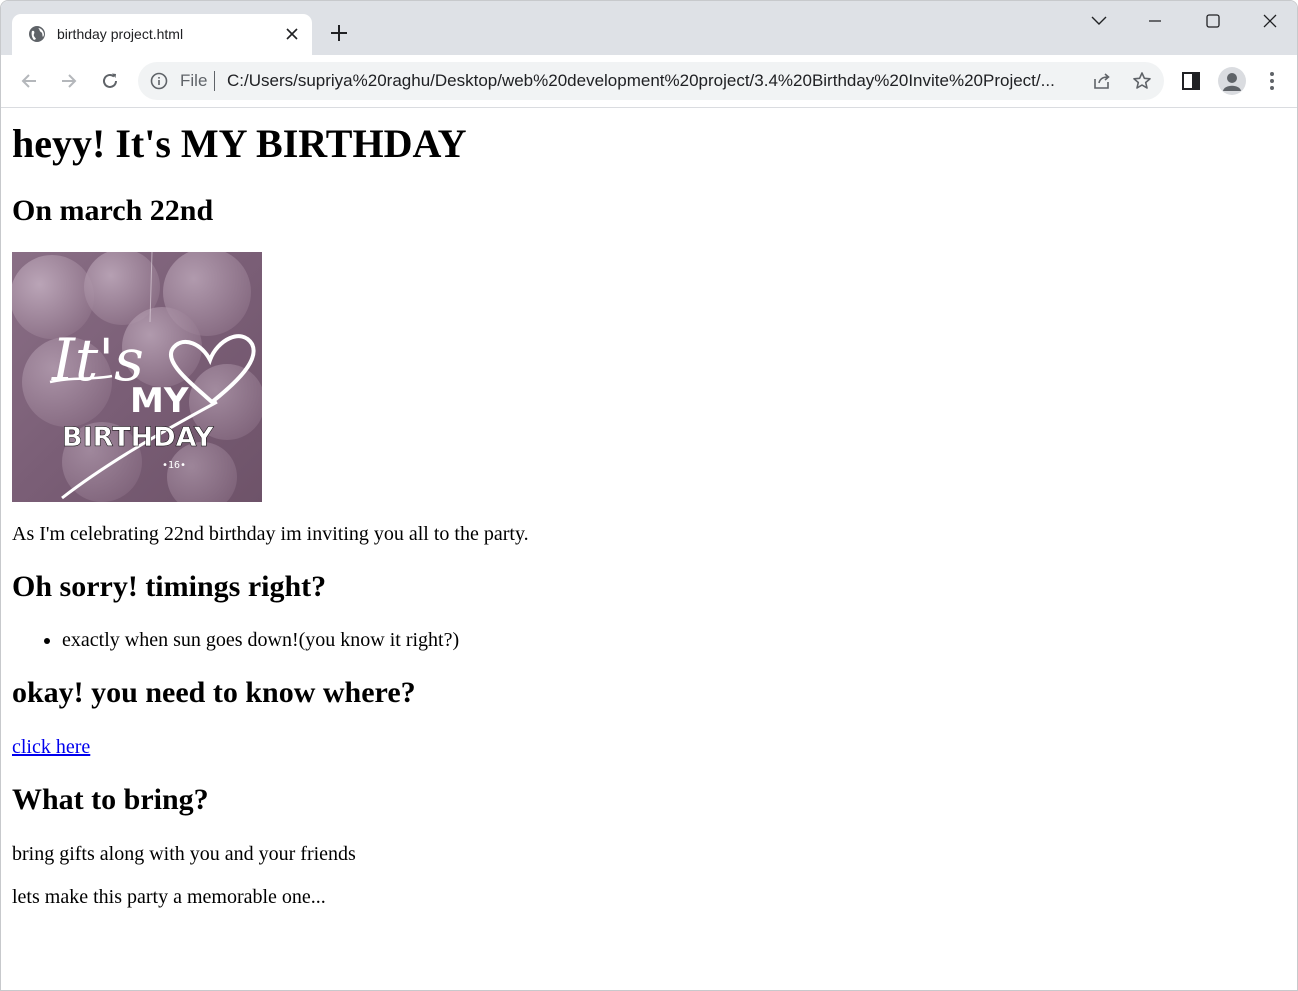  What do you see at coordinates (37, 34) in the screenshot?
I see `globe-icon` at bounding box center [37, 34].